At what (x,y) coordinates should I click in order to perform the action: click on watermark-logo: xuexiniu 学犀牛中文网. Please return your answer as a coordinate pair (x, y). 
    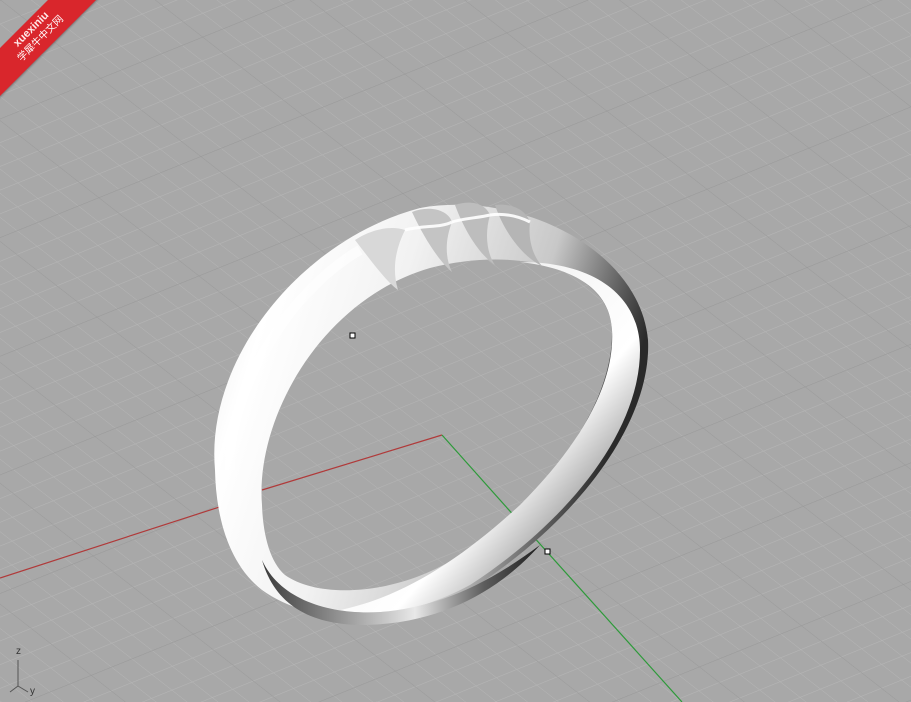
    Looking at the image, I should click on (55, 55).